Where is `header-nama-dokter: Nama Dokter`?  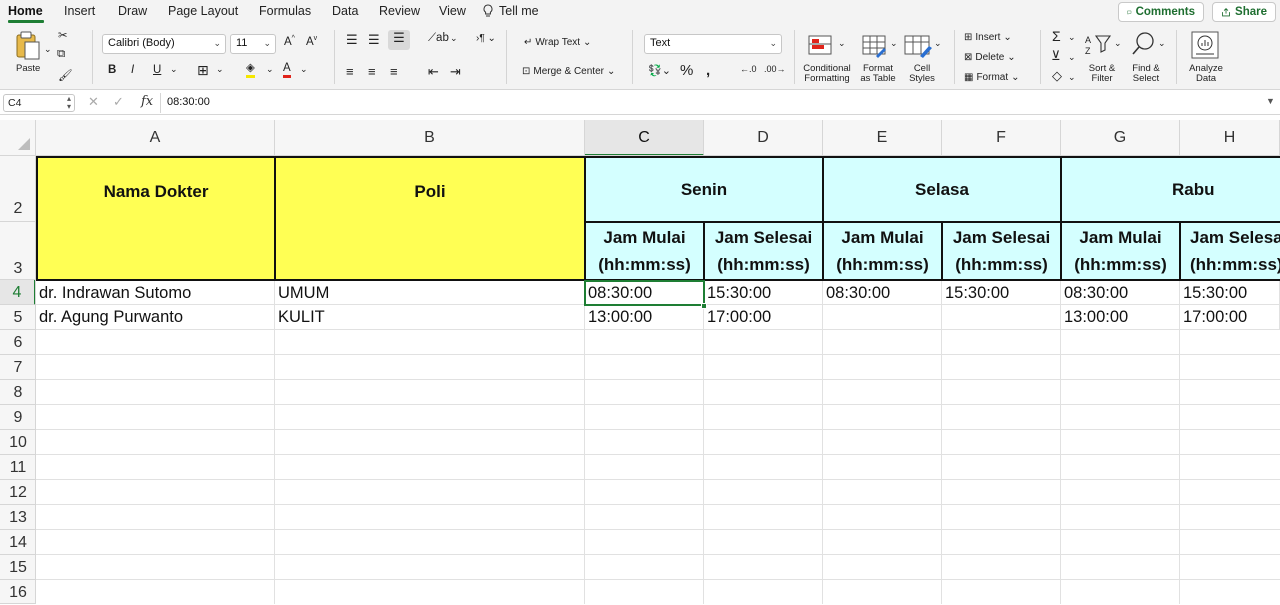
header-nama-dokter: Nama Dokter is located at coordinates (156, 218).